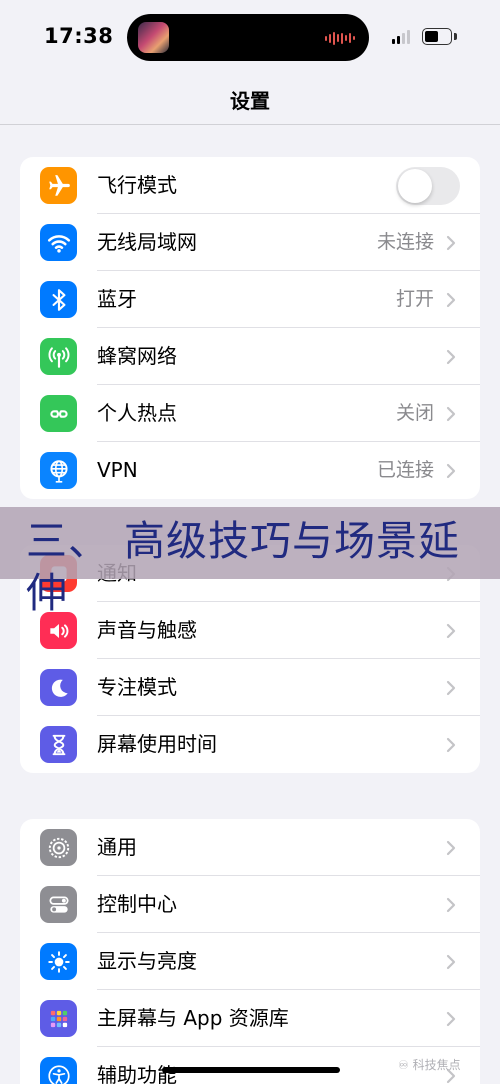  What do you see at coordinates (250, 847) in the screenshot?
I see `settings-row-general: 通用` at bounding box center [250, 847].